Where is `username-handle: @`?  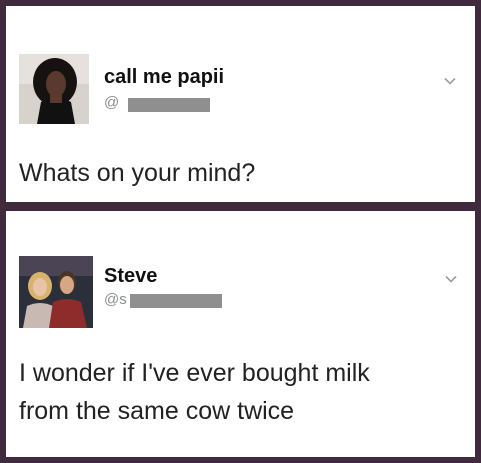
username-handle: @ is located at coordinates (111, 102).